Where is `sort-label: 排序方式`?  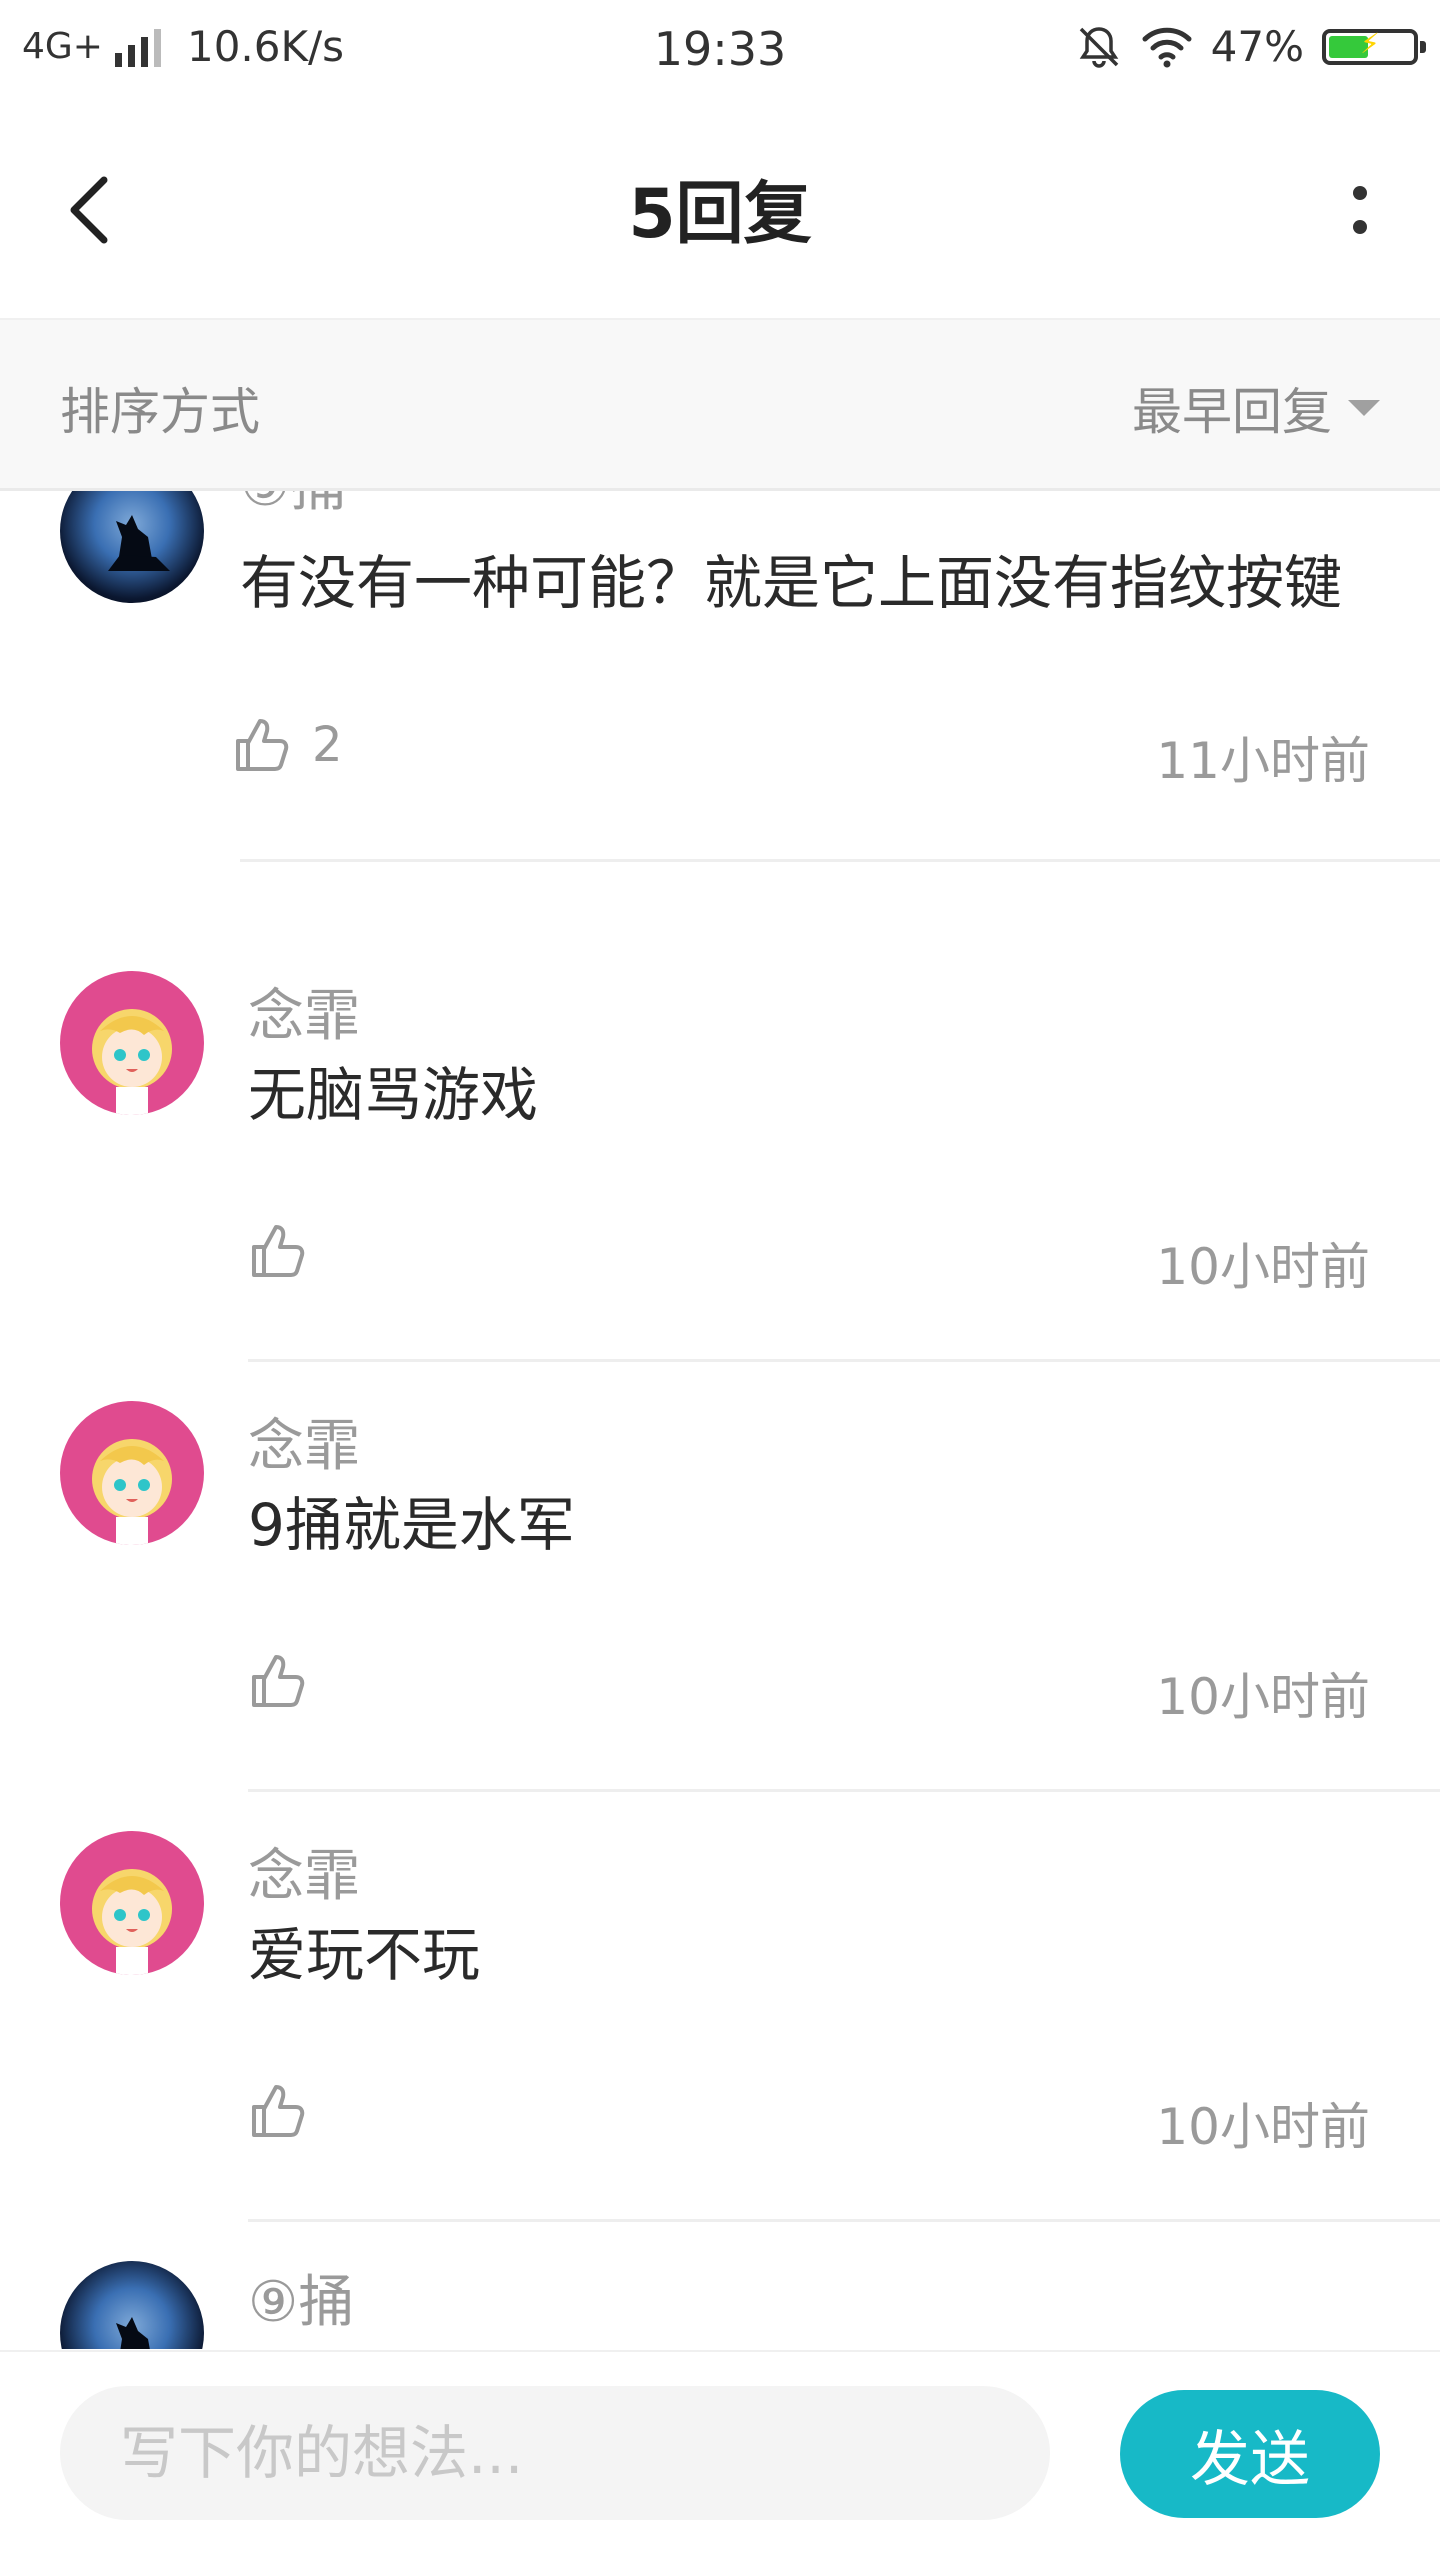
sort-label: 排序方式 is located at coordinates (160, 412).